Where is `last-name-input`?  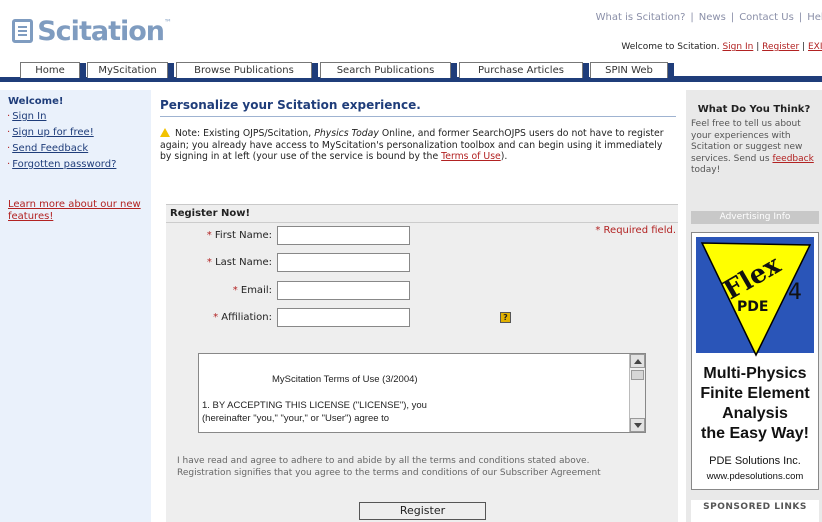 last-name-input is located at coordinates (343, 262).